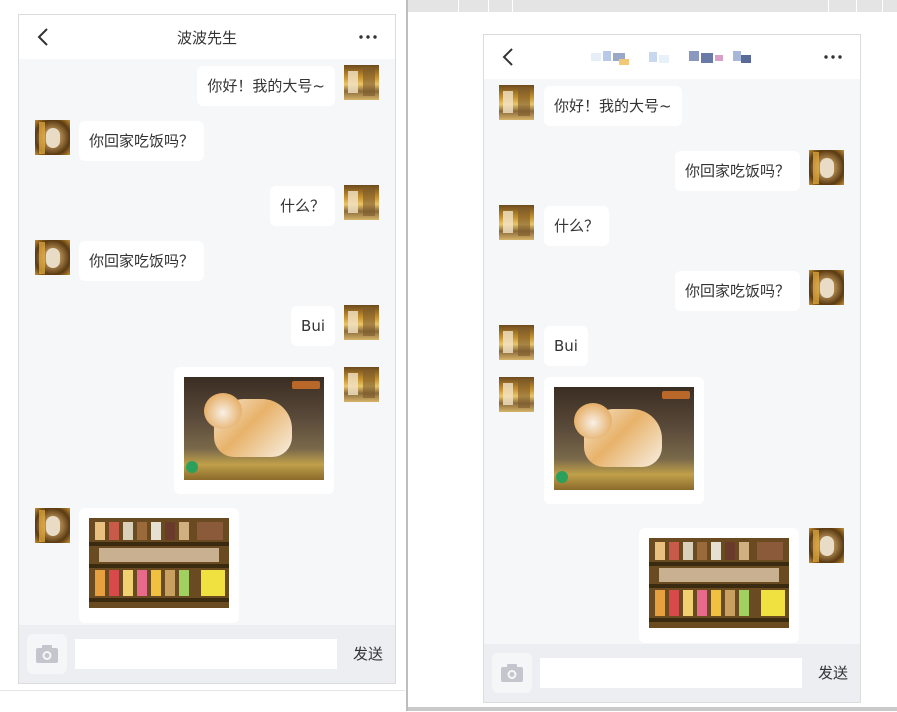 The image size is (897, 712). I want to click on tab-strip, so click(652, 6).